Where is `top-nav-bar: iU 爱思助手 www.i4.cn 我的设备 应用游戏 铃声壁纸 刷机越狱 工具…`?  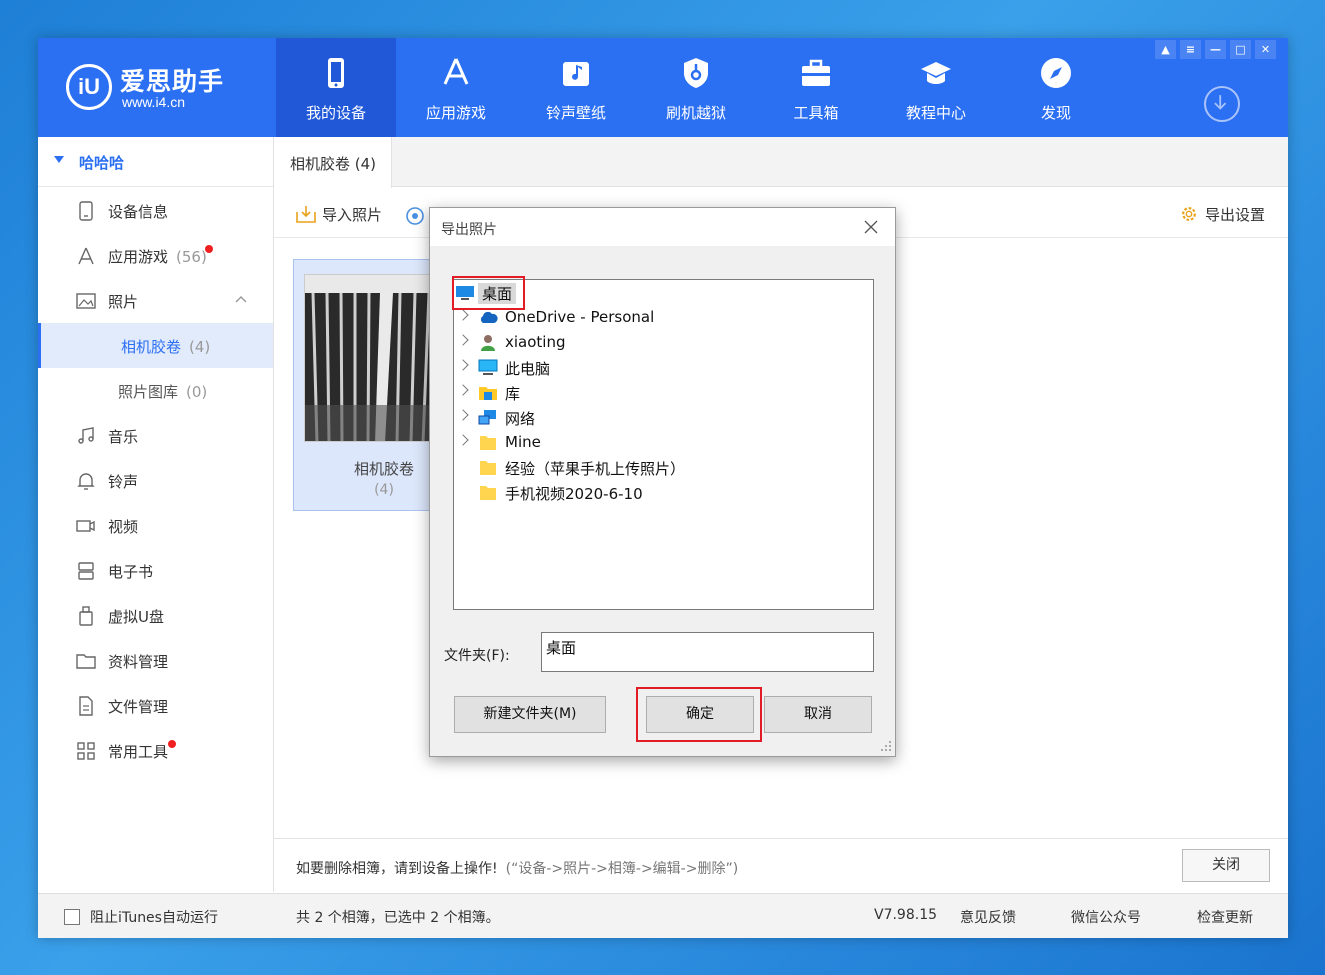
top-nav-bar: iU 爱思助手 www.i4.cn 我的设备 应用游戏 铃声壁纸 刷机越狱 工具… is located at coordinates (663, 87).